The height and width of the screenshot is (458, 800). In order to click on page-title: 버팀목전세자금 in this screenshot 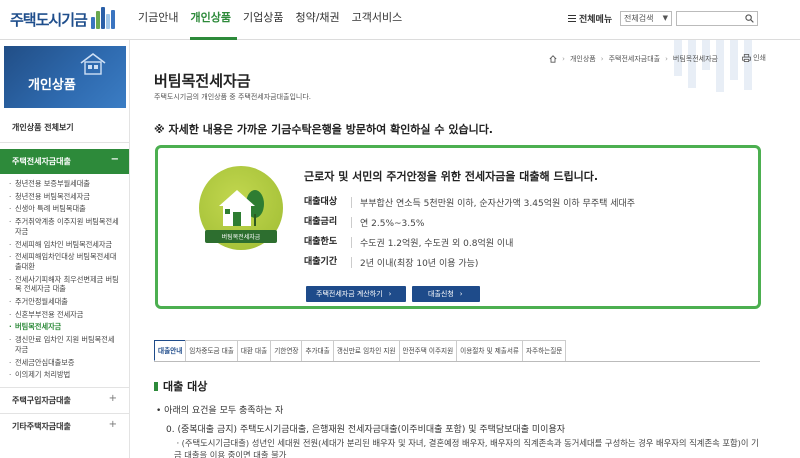, I will do `click(202, 81)`.